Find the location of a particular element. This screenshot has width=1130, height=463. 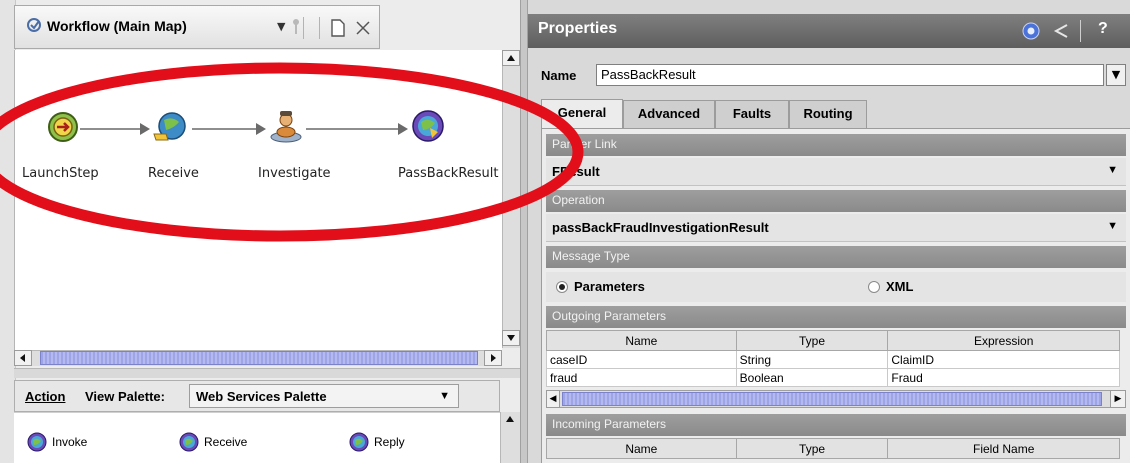

palette-item-label: Receive is located at coordinates (226, 442).